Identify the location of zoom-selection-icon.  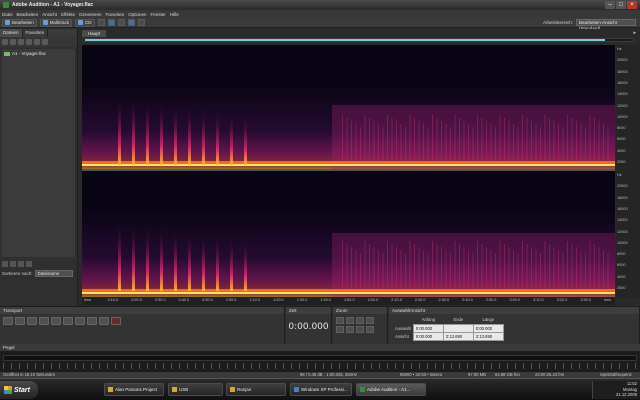
(350, 329).